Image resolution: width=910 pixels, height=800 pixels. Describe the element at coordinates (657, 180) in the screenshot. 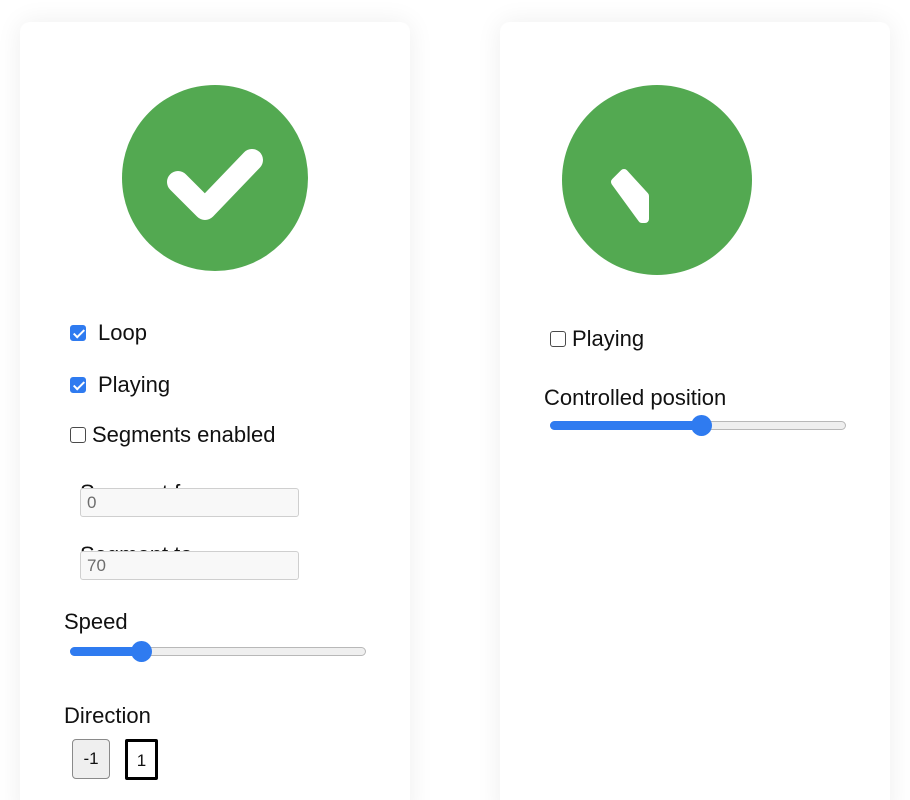

I see `right-lottie-animation` at that location.